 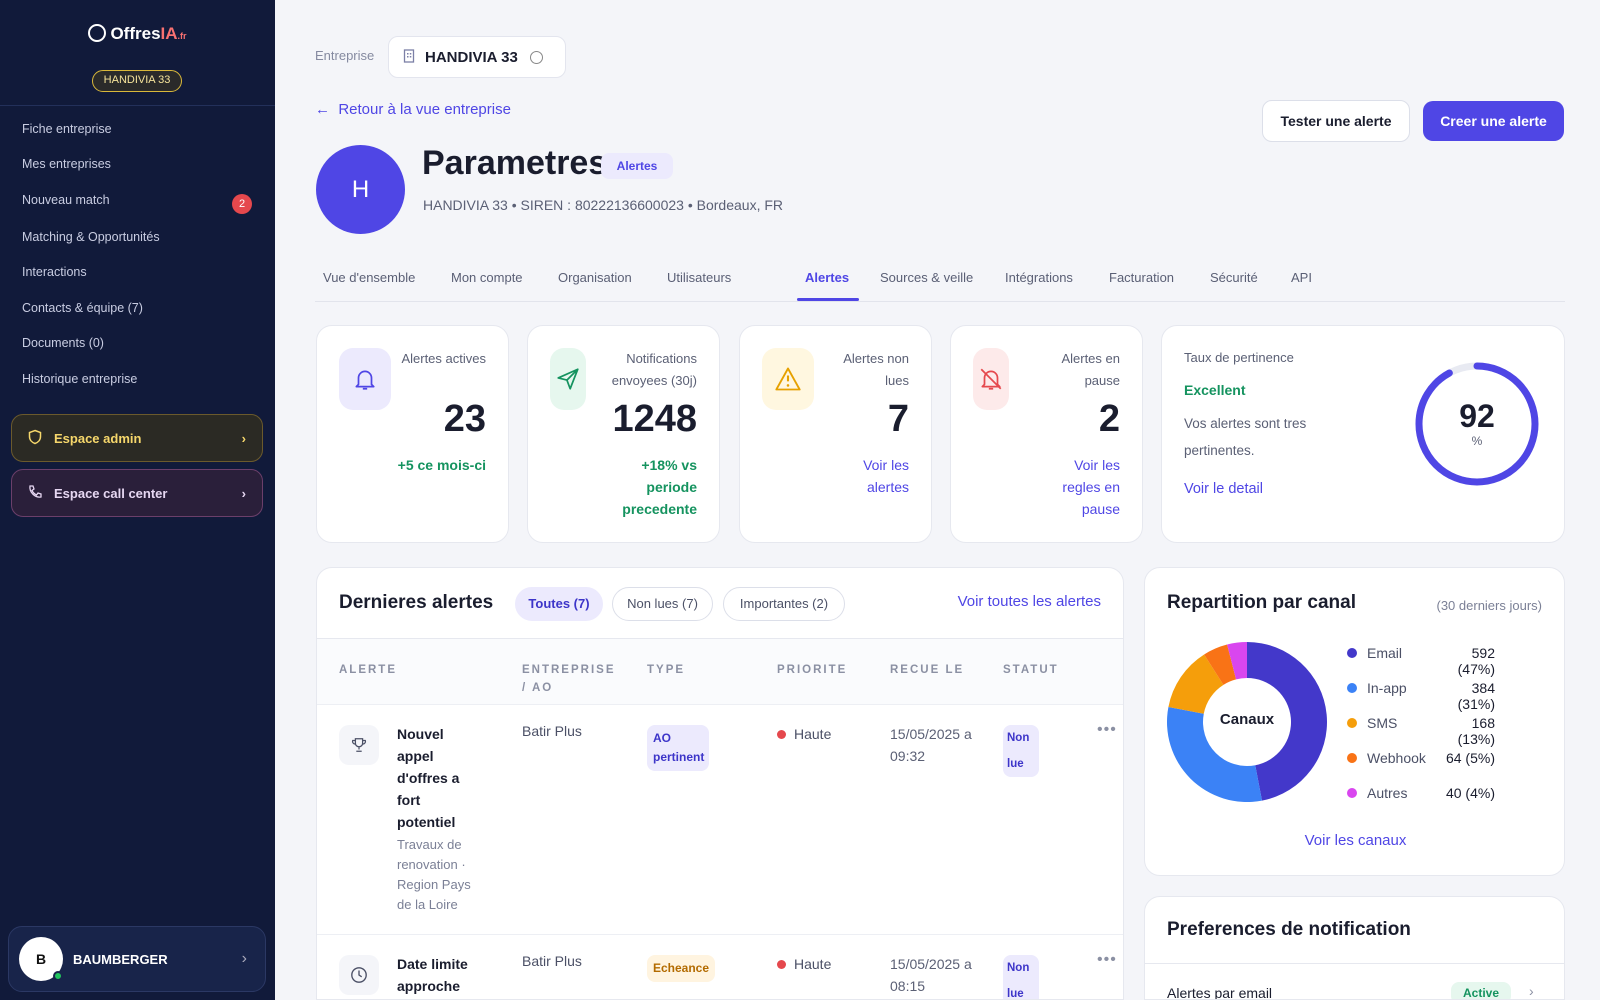 What do you see at coordinates (813, 734) in the screenshot?
I see `priority-label: Haute` at bounding box center [813, 734].